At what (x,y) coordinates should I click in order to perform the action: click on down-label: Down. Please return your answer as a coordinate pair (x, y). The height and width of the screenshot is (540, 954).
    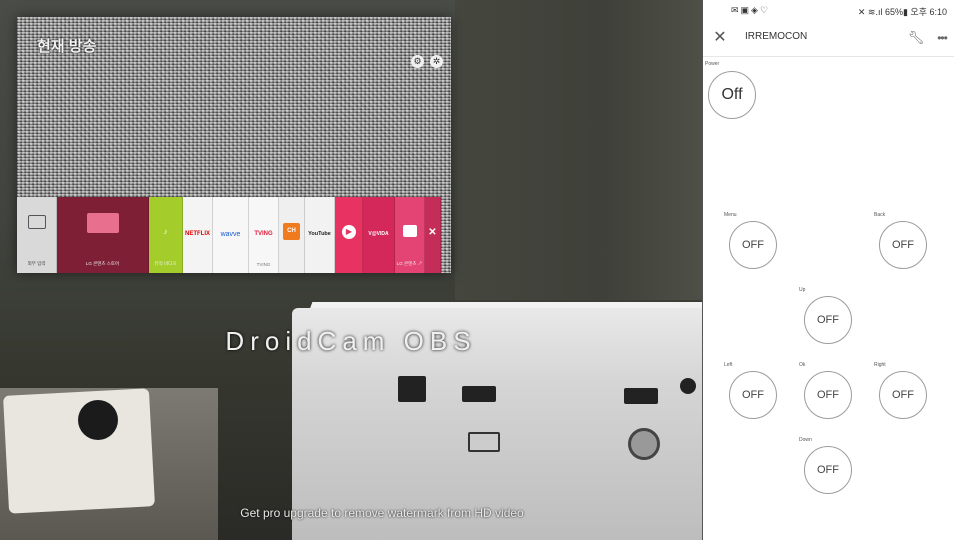
    Looking at the image, I should click on (805, 440).